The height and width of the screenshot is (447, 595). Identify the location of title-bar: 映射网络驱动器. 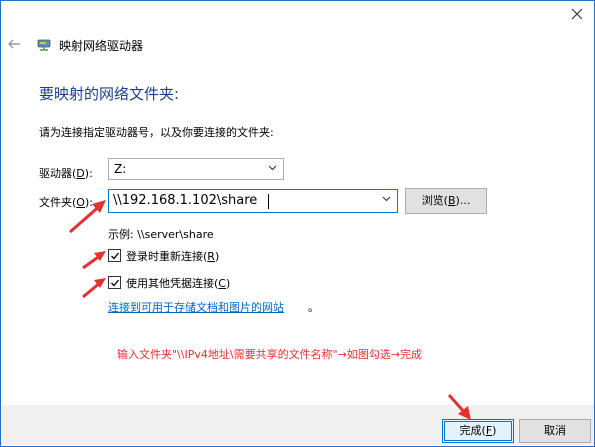
(297, 32).